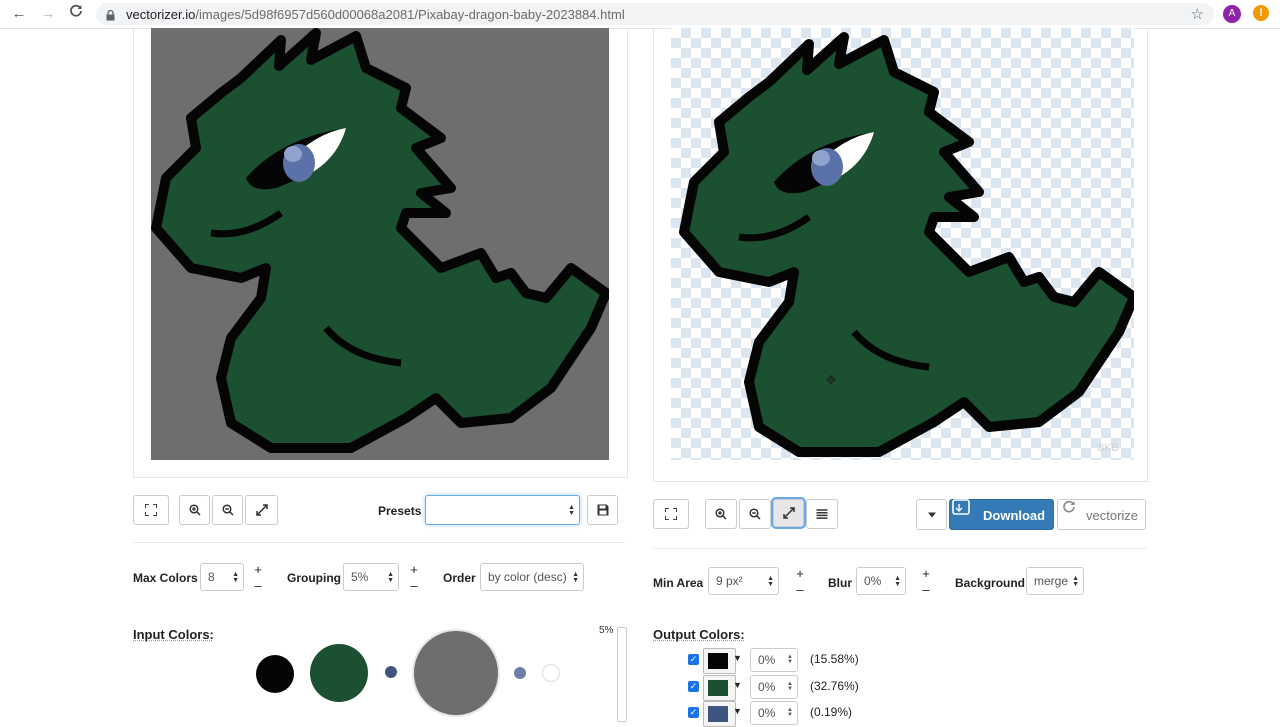 Image resolution: width=1280 pixels, height=727 pixels. What do you see at coordinates (926, 573) in the screenshot?
I see `blur-increment: +` at bounding box center [926, 573].